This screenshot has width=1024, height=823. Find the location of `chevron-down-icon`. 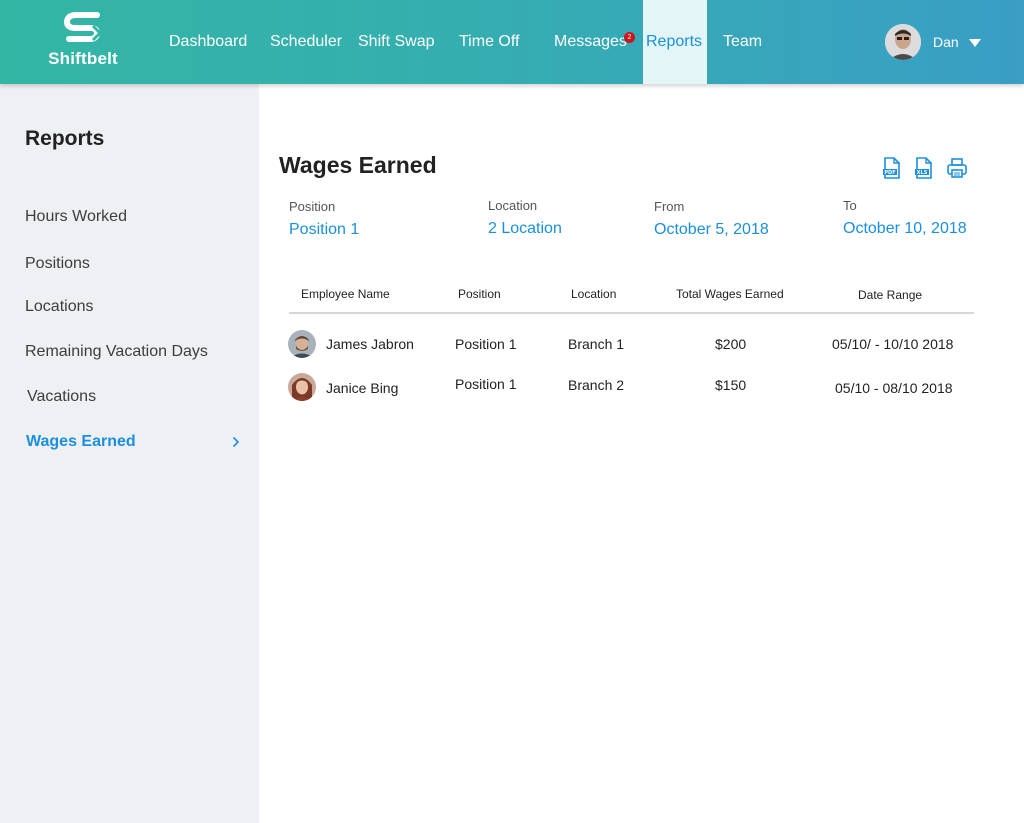

chevron-down-icon is located at coordinates (975, 43).